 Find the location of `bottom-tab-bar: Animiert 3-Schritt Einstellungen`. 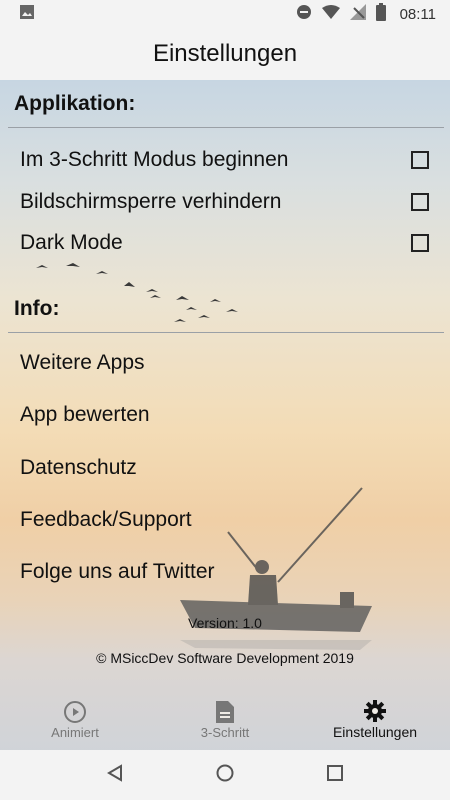

bottom-tab-bar: Animiert 3-Schritt Einstellungen is located at coordinates (225, 719).